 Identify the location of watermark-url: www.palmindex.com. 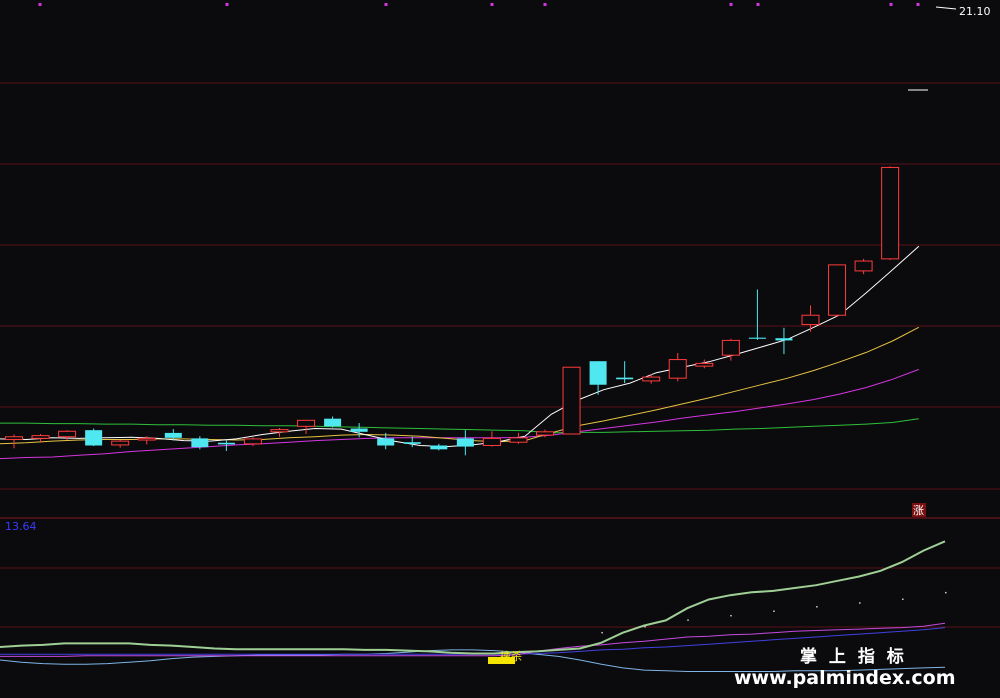
(845, 678).